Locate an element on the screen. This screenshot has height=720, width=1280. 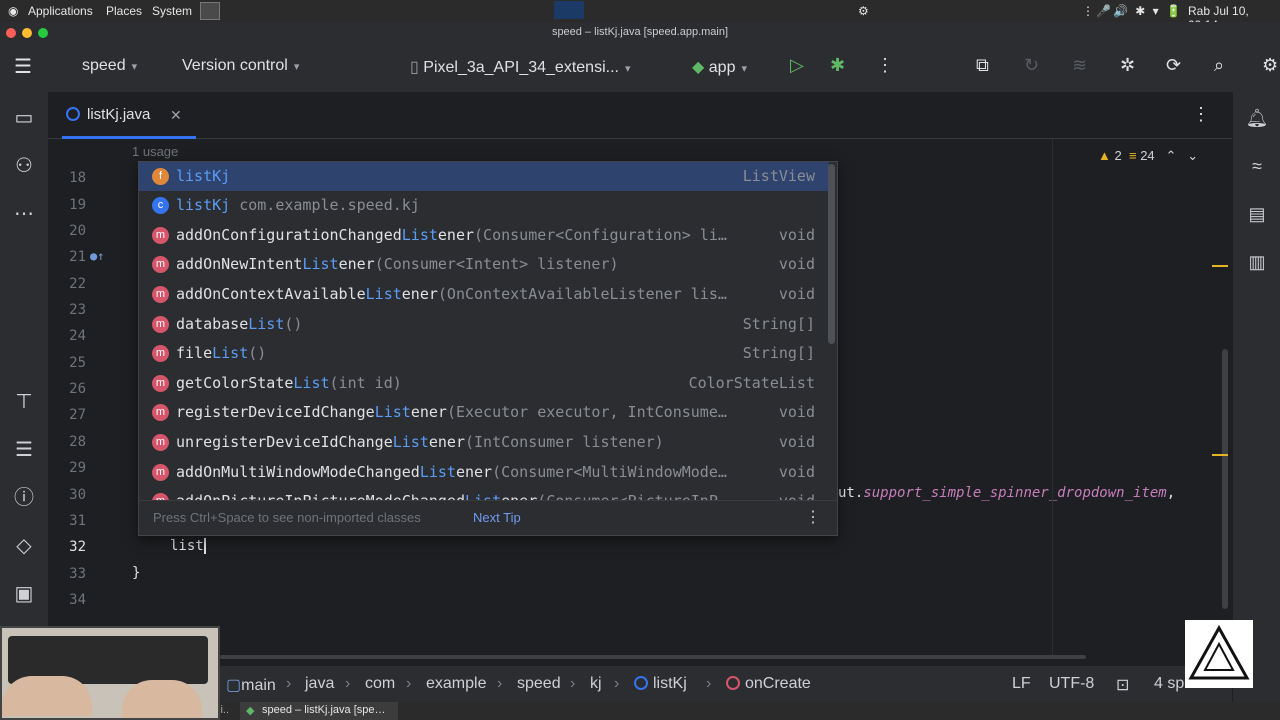
breadcrumb-item: speed is located at coordinates (539, 684).